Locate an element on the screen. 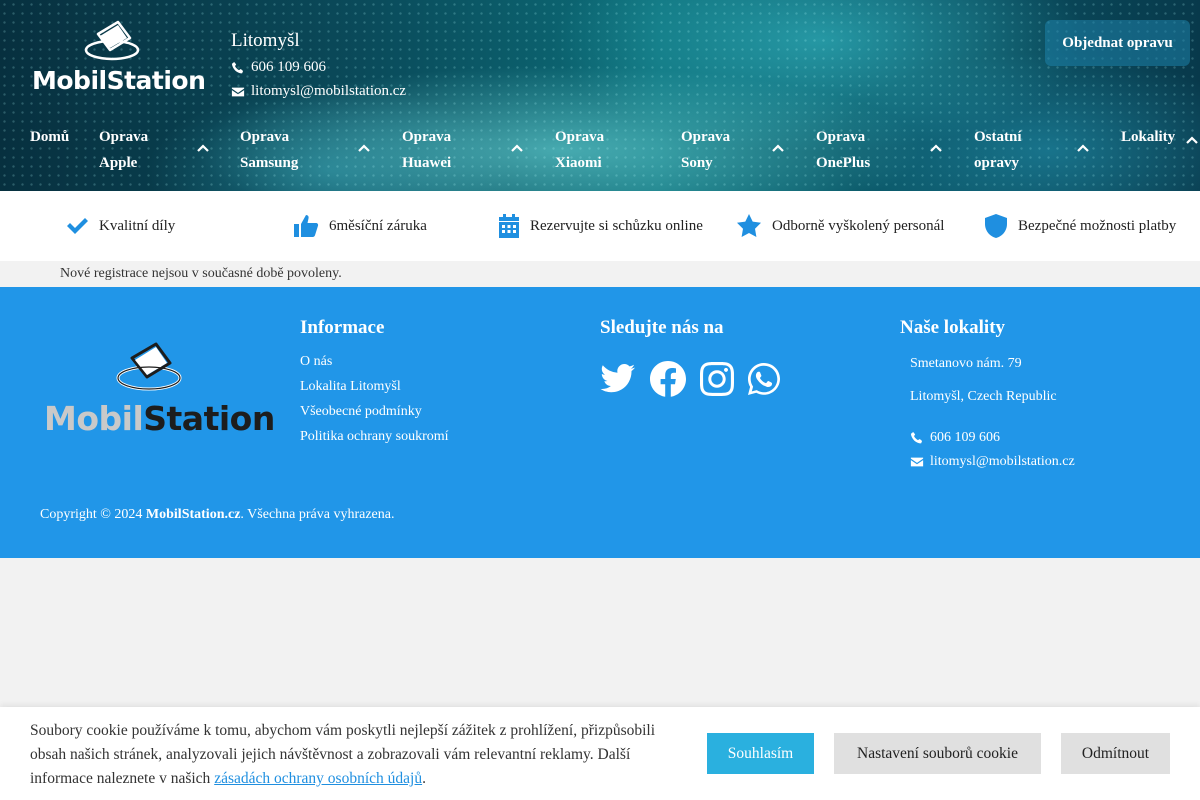 Image resolution: width=1200 pixels, height=800 pixels. header-email-text: litomysl@mobilstation.cz is located at coordinates (329, 91).